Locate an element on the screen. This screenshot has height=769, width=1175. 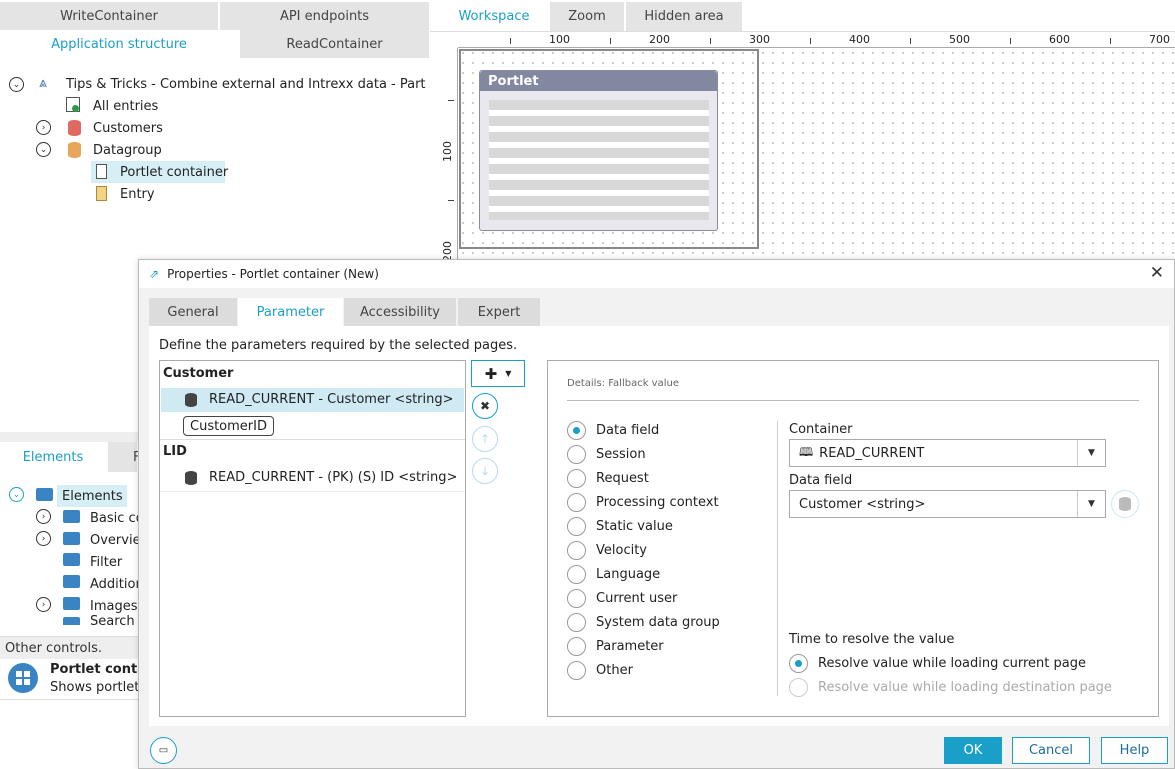
radio-label: Static value is located at coordinates (634, 526).